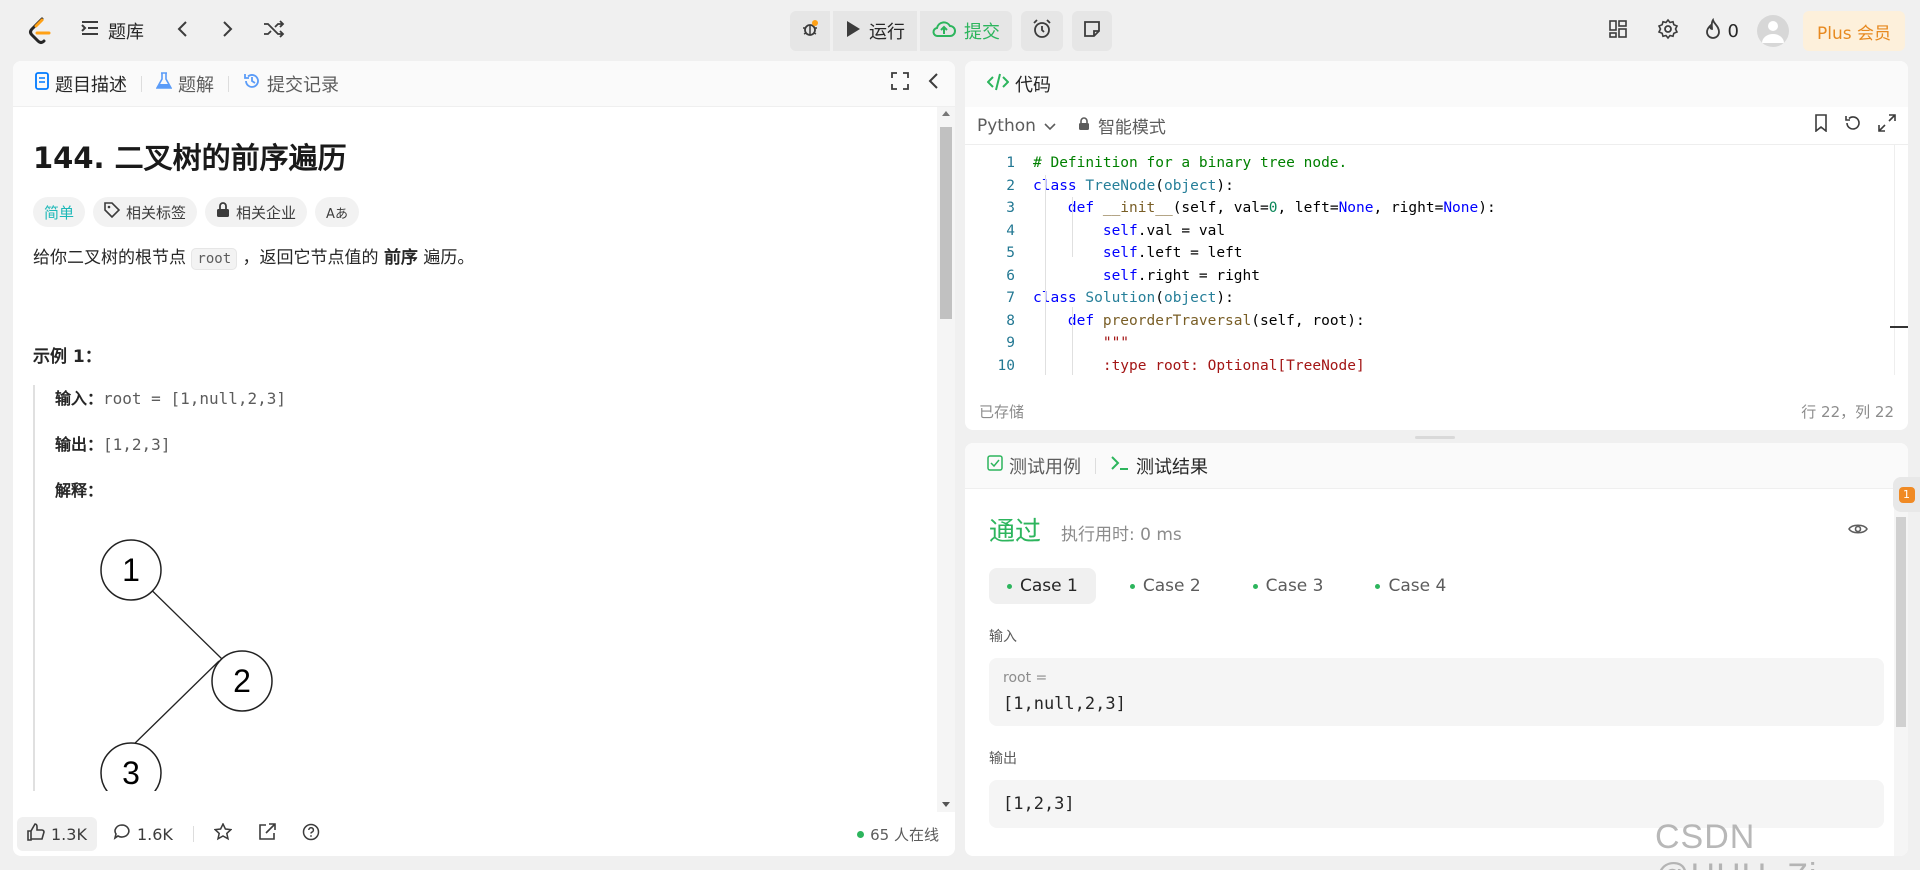 This screenshot has height=870, width=1920. I want to click on submit-button: 提交, so click(966, 31).